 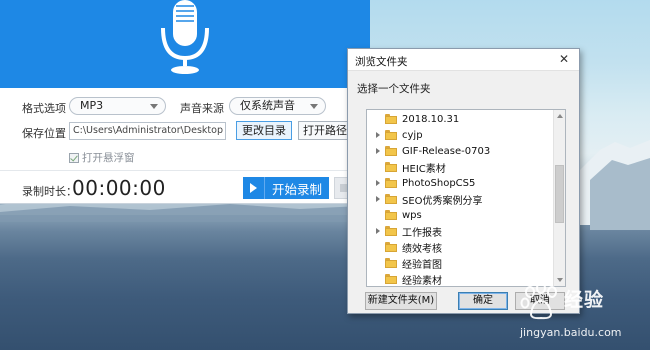 What do you see at coordinates (431, 119) in the screenshot?
I see `folder-name: 2018.10.31` at bounding box center [431, 119].